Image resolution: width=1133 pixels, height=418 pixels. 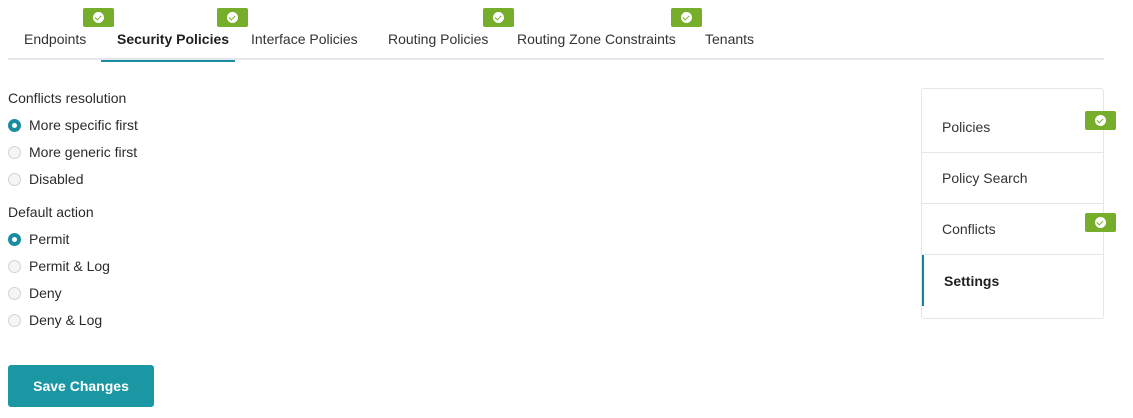 I want to click on radio-label: Permit, so click(x=49, y=239).